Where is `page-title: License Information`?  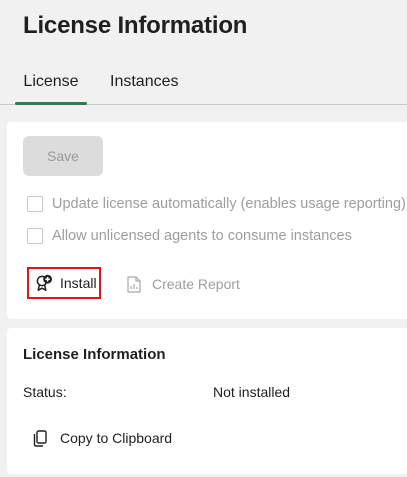 page-title: License Information is located at coordinates (135, 25).